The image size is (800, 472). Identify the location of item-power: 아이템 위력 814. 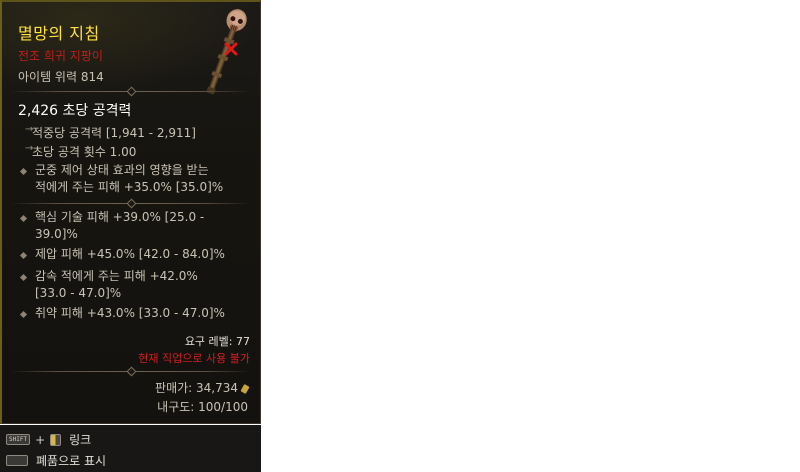
(61, 77).